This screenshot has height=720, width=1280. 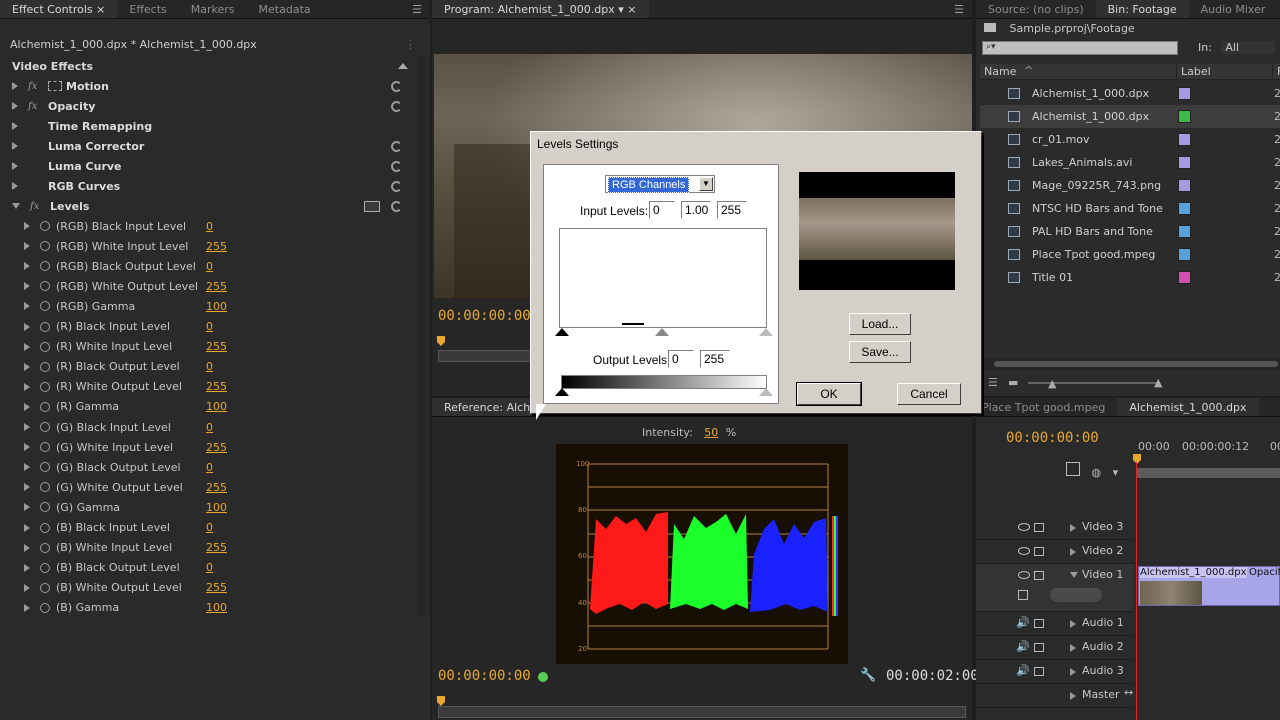 What do you see at coordinates (488, 356) in the screenshot?
I see `program-scrub-bar` at bounding box center [488, 356].